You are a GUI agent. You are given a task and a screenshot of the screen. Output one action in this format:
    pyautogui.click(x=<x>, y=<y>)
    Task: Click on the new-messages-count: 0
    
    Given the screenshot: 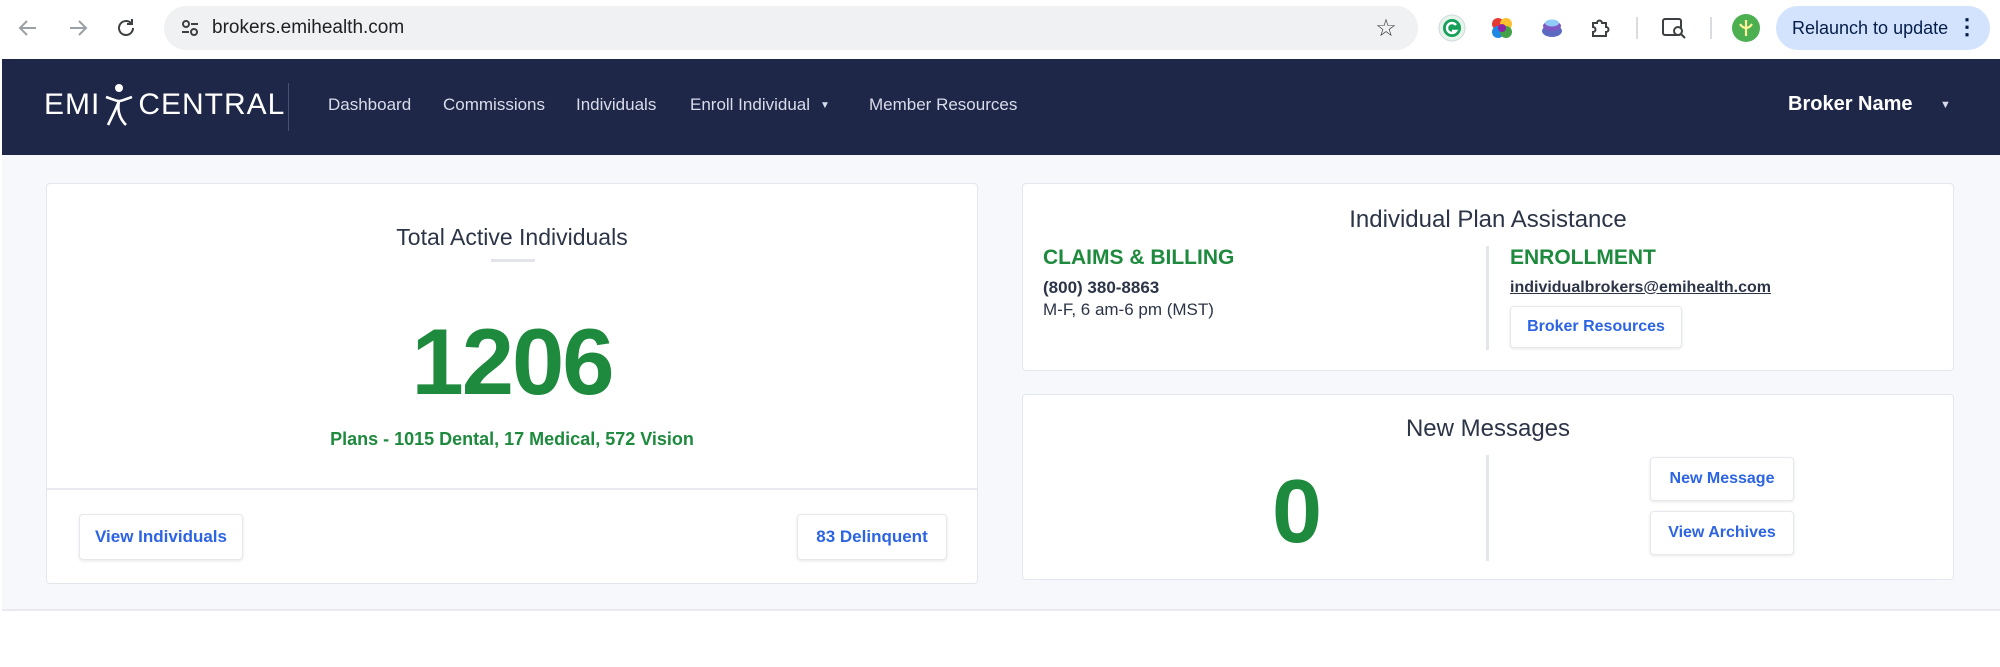 What is the action you would take?
    pyautogui.click(x=1297, y=512)
    